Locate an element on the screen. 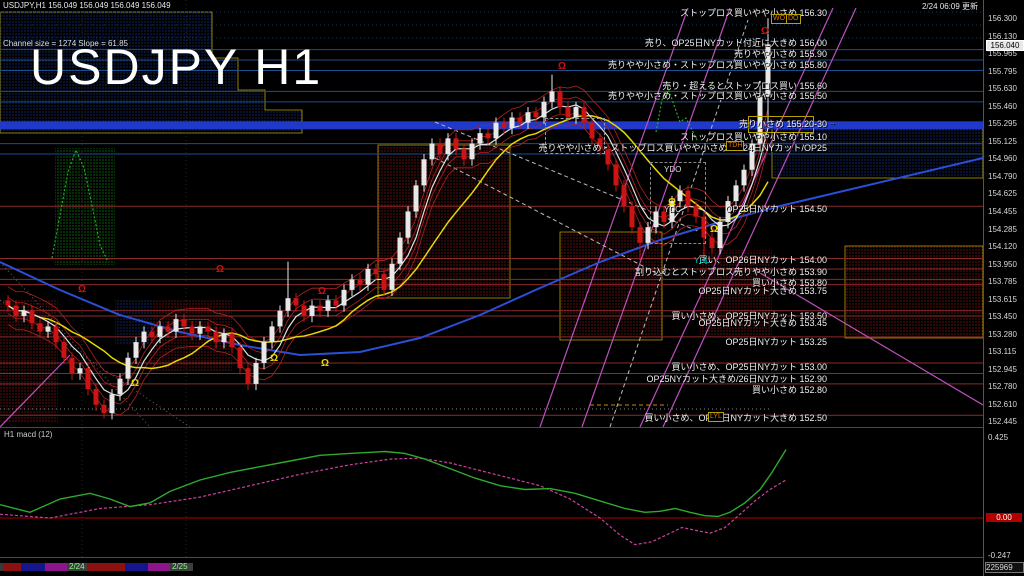 This screenshot has width=1024, height=576. price-axis-label: 153.280 is located at coordinates (1002, 334).